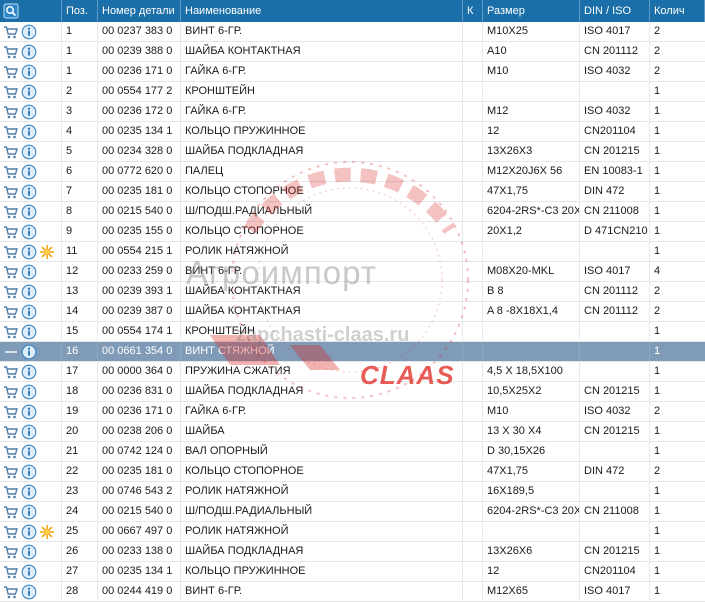 Image resolution: width=705 pixels, height=603 pixels. Describe the element at coordinates (352, 532) in the screenshot. I see `table-row: 25 00 0667 497 0 РОЛИК НАТЯЖНОЙ 1` at that location.